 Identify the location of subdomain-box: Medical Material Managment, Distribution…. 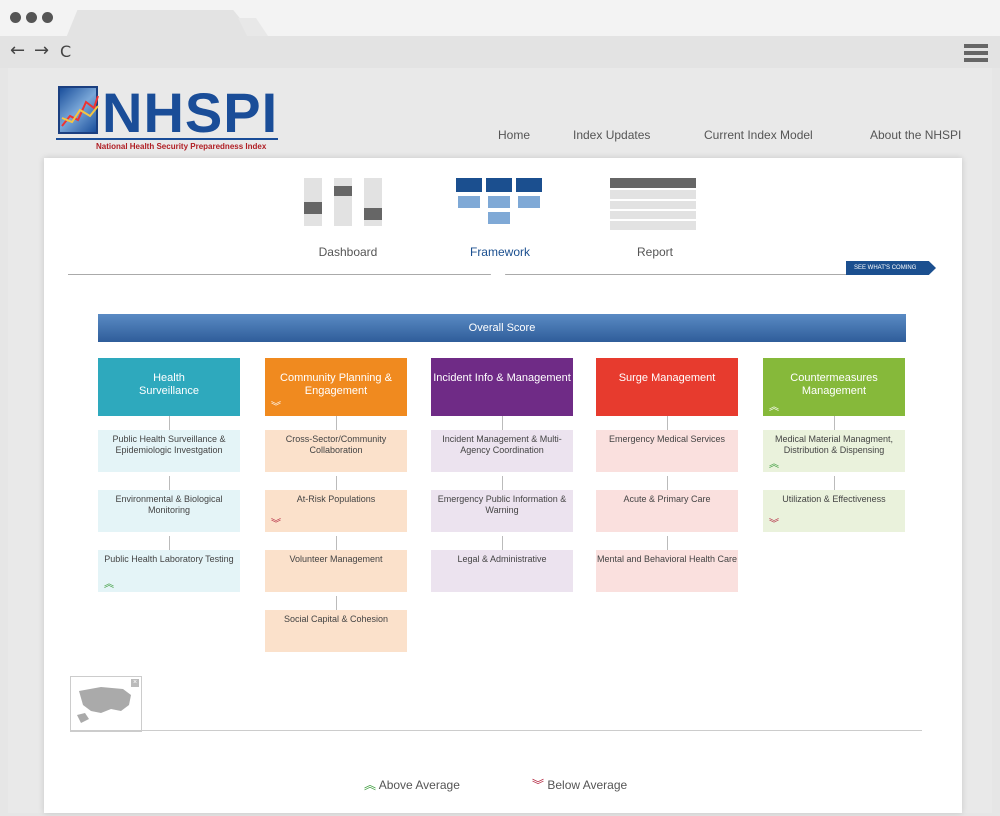
(834, 451).